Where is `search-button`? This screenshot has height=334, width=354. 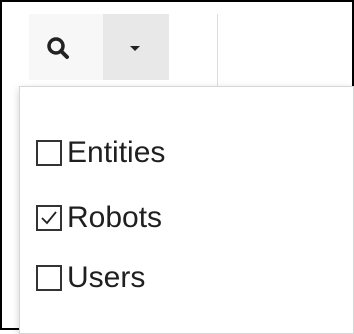
search-button is located at coordinates (66, 47).